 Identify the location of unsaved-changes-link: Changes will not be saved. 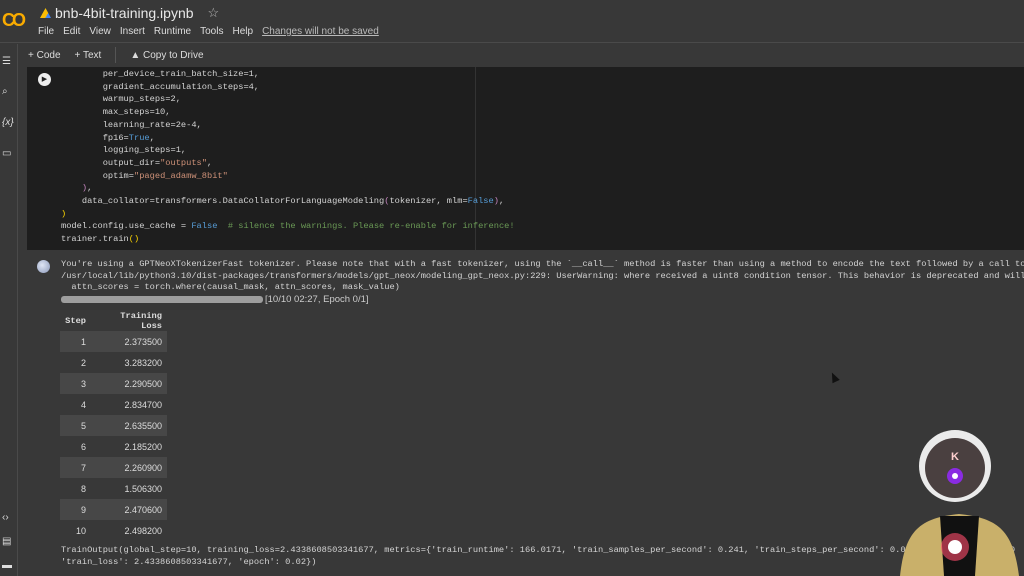
(320, 31).